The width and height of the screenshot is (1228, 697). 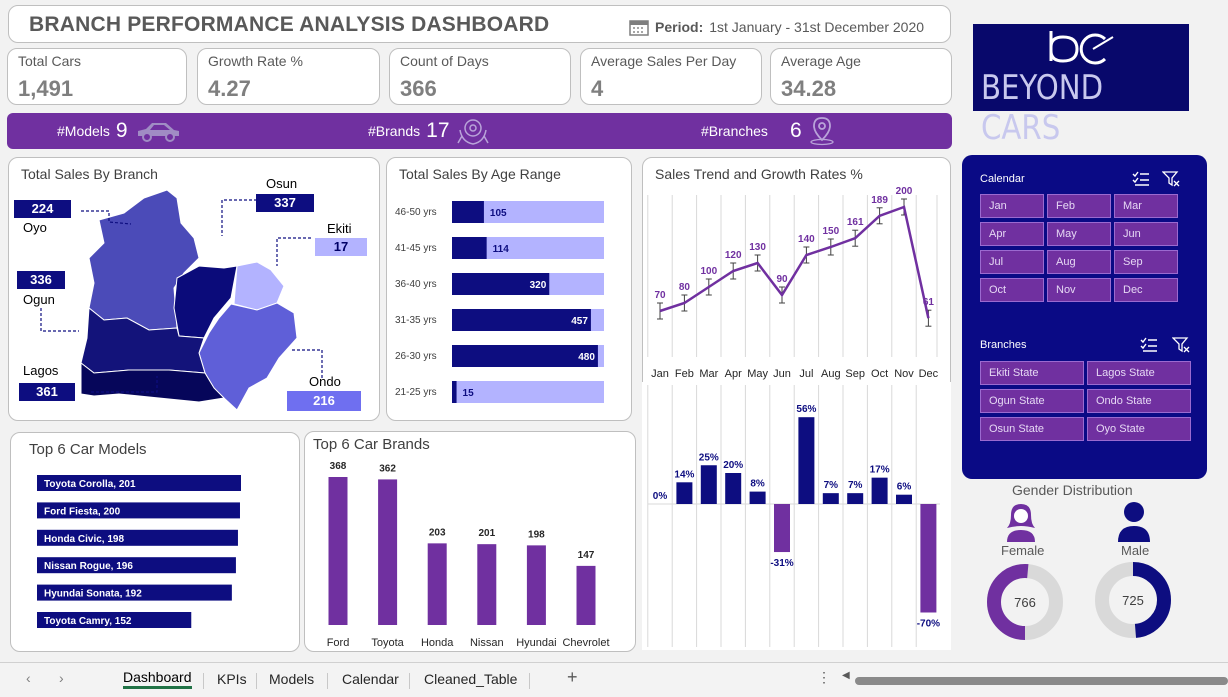 I want to click on month-button-jan: Jan, so click(x=1012, y=206).